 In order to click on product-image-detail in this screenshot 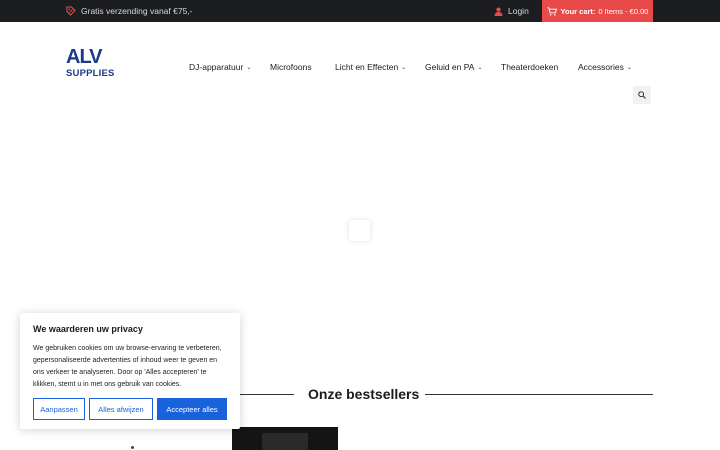, I will do `click(285, 441)`.